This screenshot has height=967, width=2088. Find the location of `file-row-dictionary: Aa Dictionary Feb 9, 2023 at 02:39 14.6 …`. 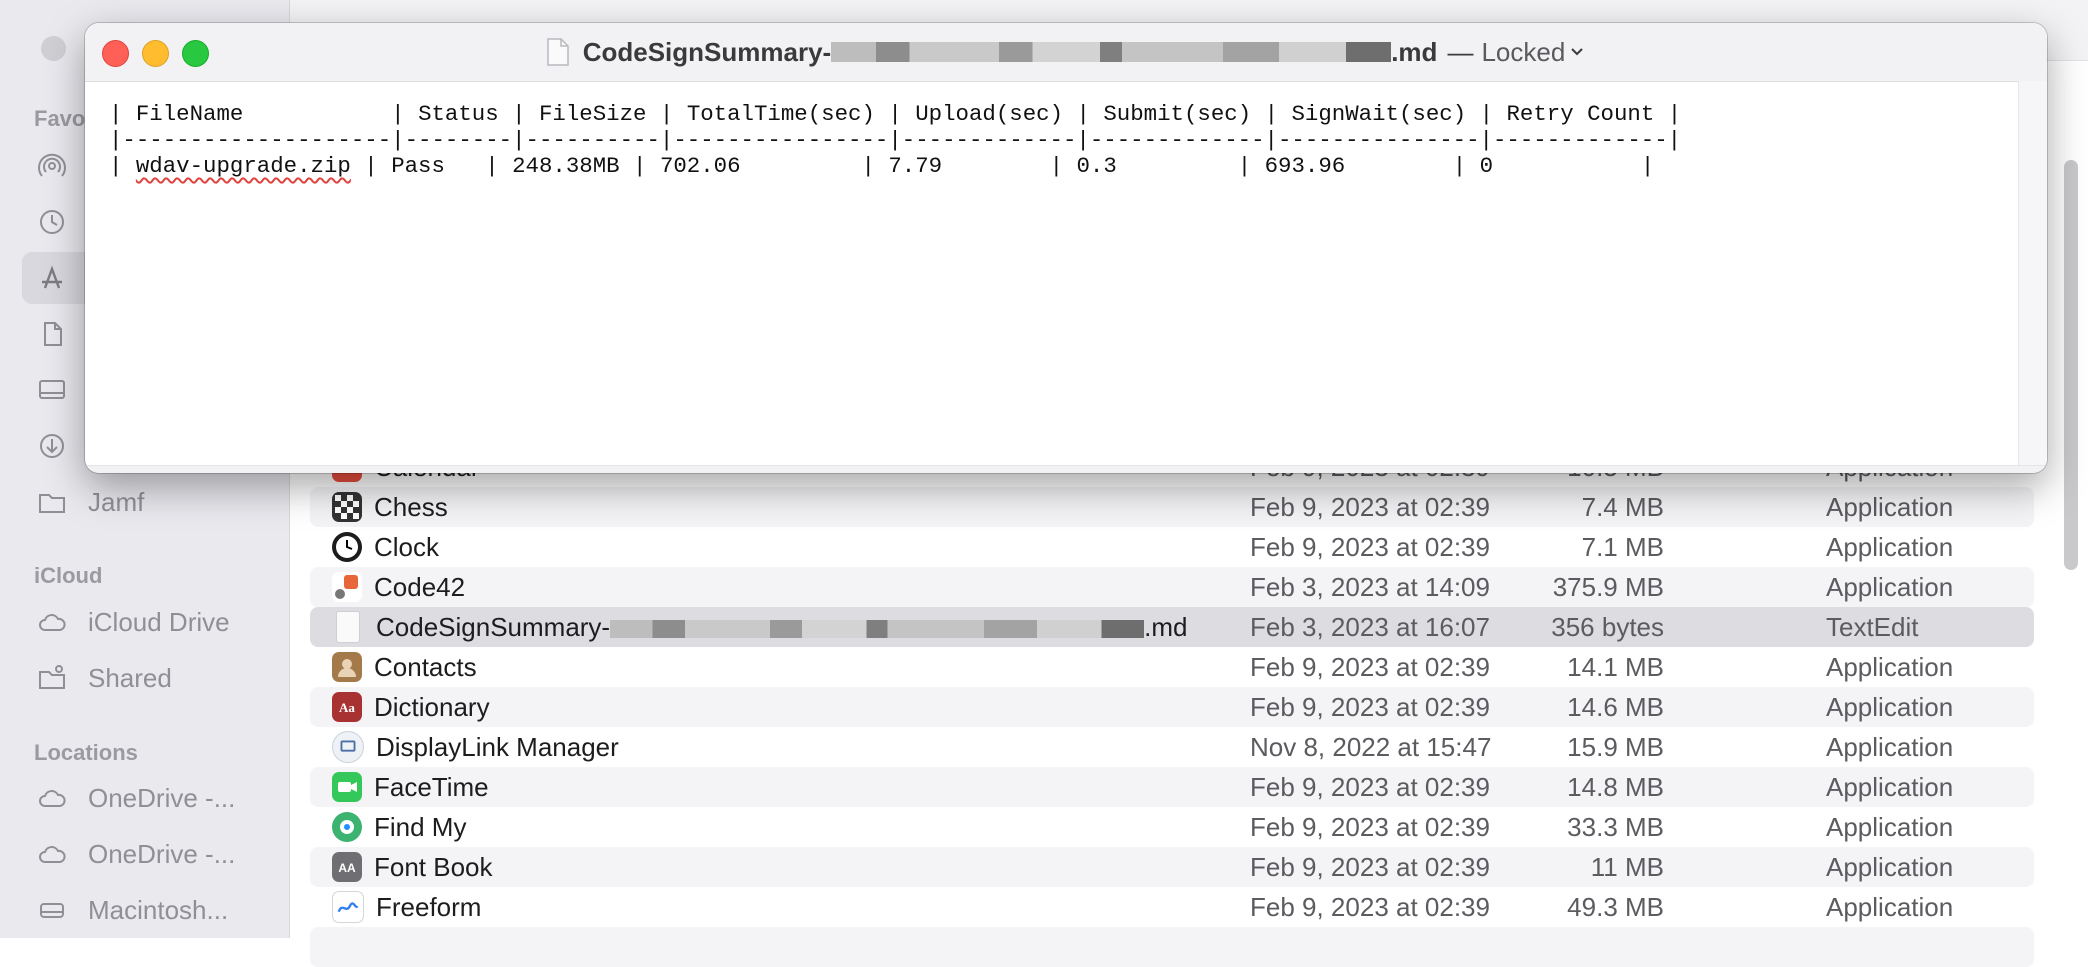

file-row-dictionary: Aa Dictionary Feb 9, 2023 at 02:39 14.6 … is located at coordinates (1172, 707).